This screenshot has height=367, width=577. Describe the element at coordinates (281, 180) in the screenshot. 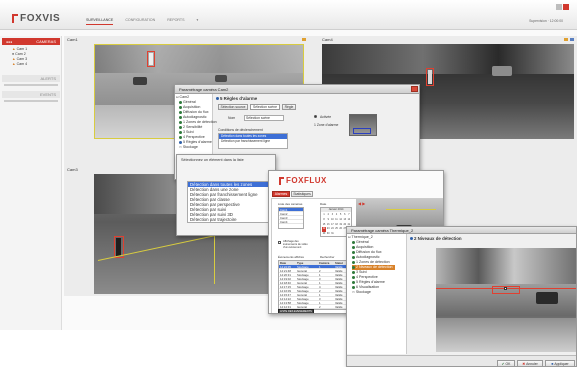

I see `logo-bracket-icon` at that location.